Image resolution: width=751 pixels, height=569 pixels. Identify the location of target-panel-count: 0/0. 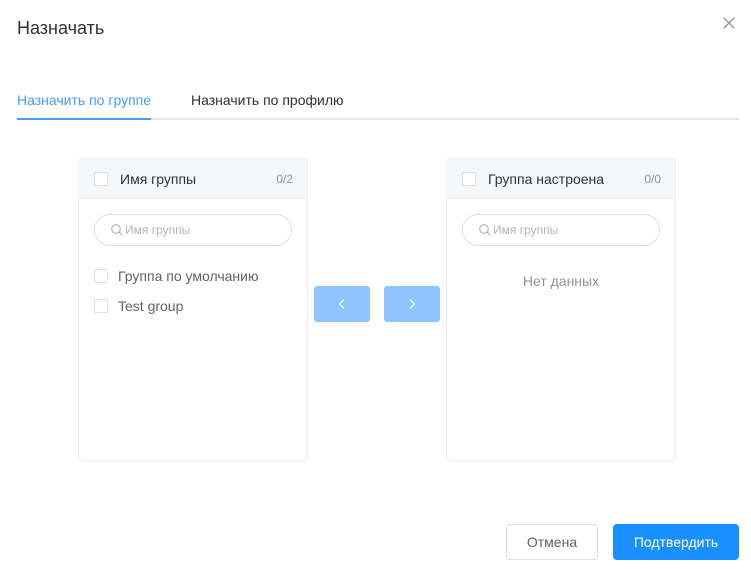
(652, 179).